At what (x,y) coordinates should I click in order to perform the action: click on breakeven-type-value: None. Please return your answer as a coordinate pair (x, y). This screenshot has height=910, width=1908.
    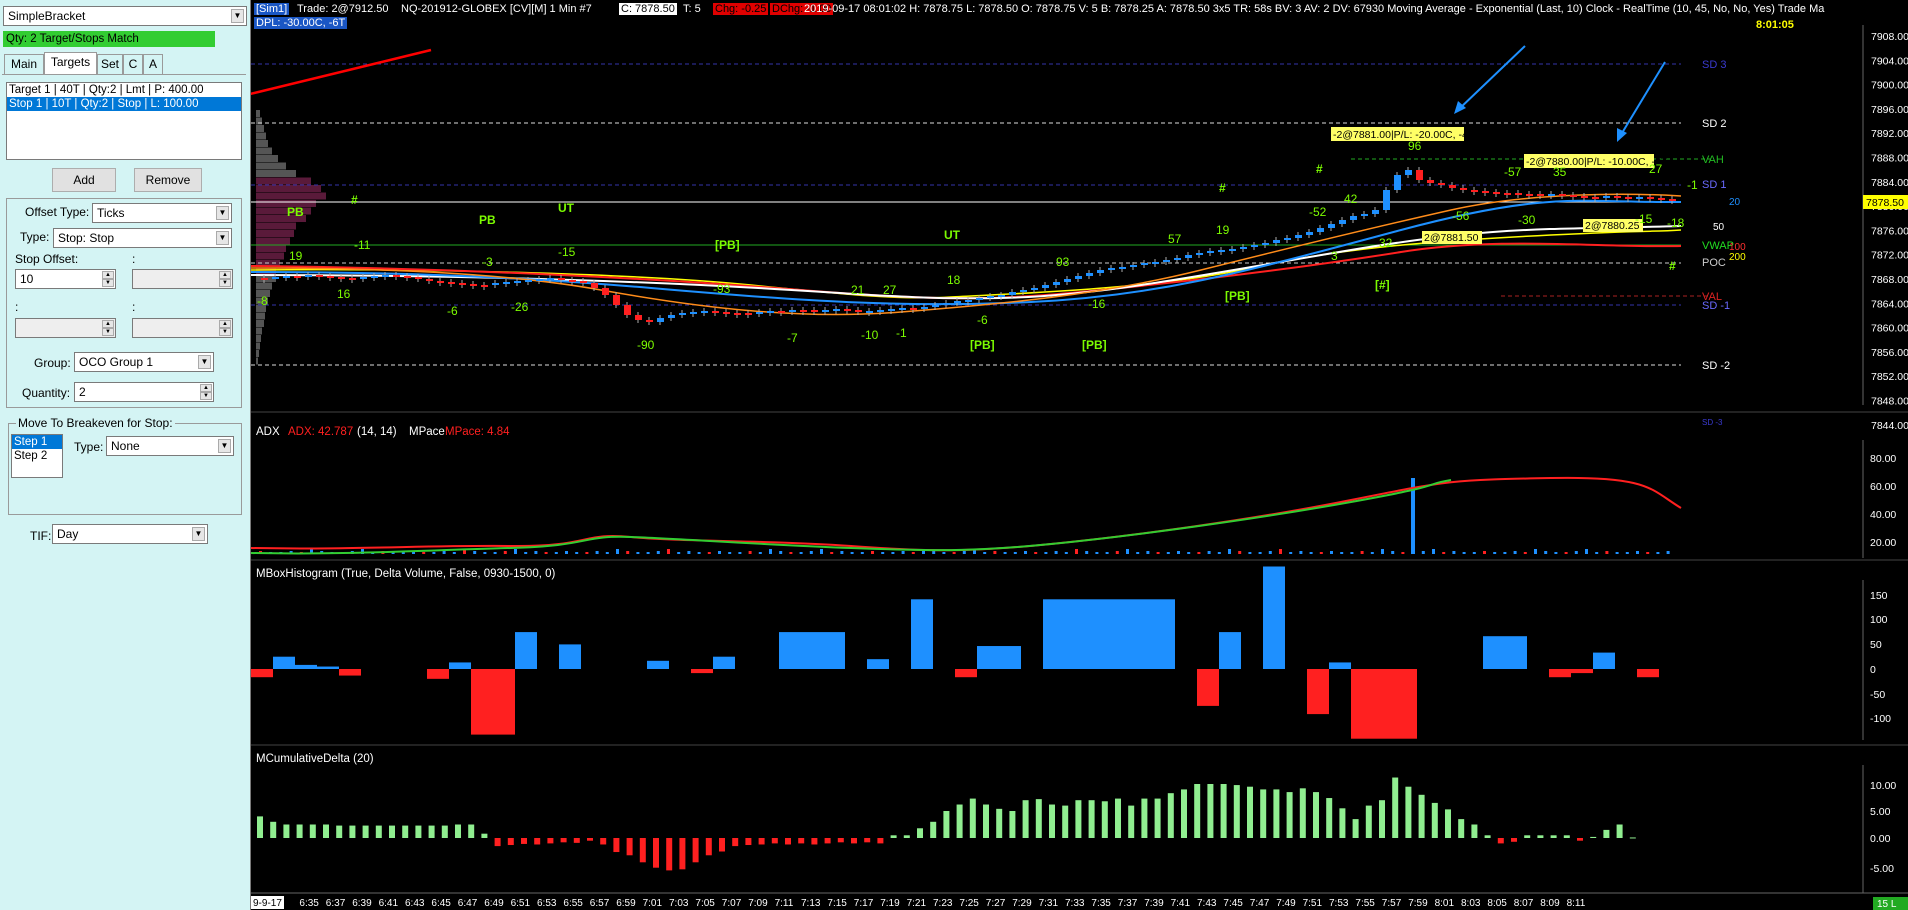
    Looking at the image, I should click on (125, 446).